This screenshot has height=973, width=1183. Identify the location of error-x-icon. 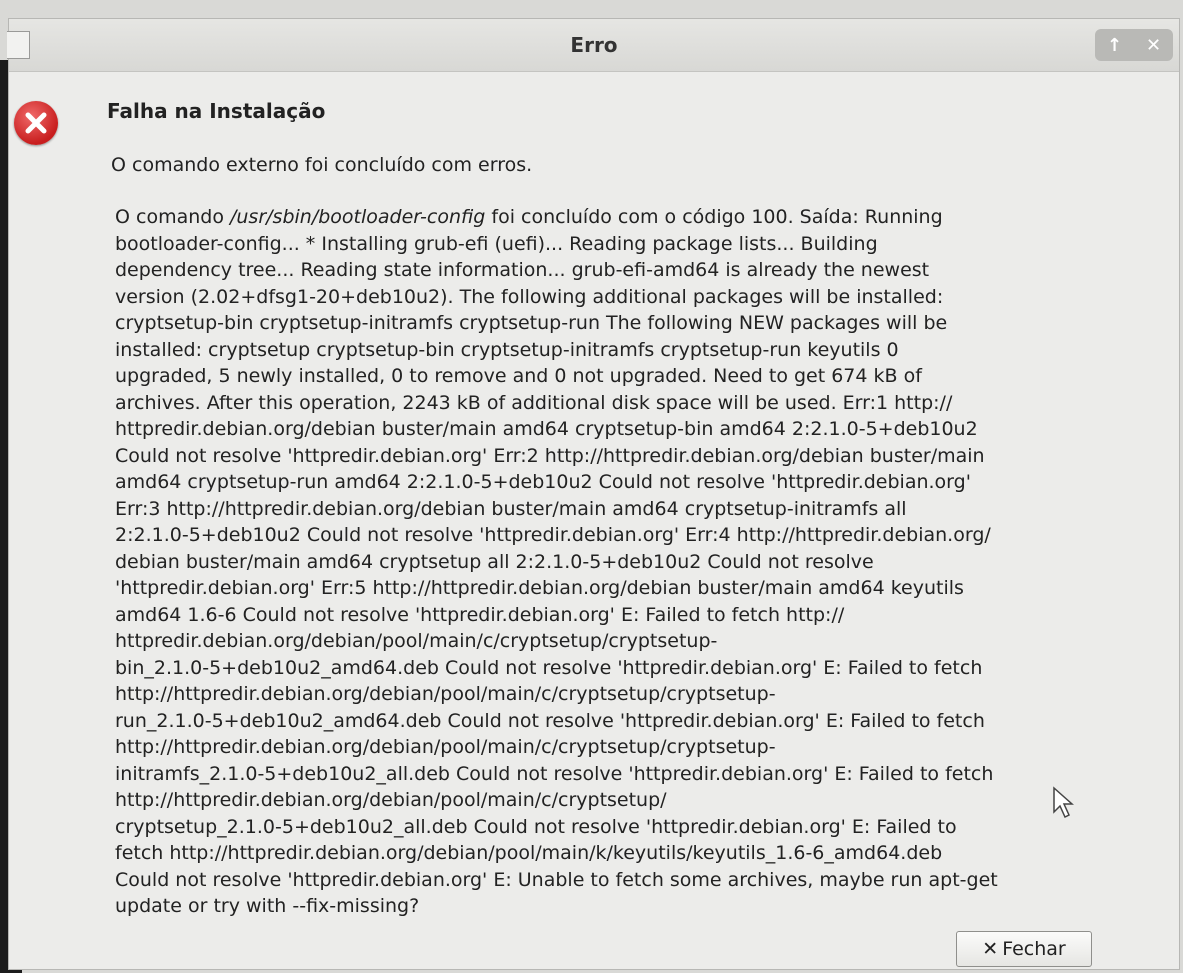
(36, 123).